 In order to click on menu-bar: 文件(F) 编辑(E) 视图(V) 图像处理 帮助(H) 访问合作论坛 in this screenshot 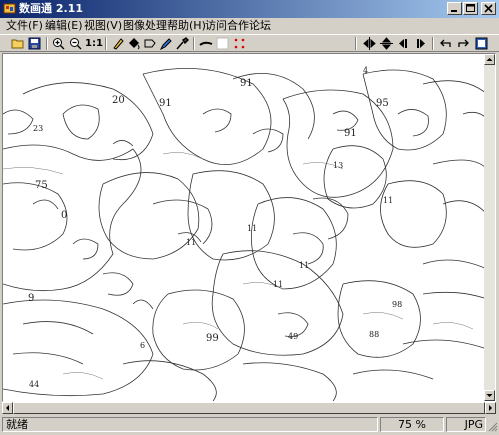, I will do `click(249, 26)`.